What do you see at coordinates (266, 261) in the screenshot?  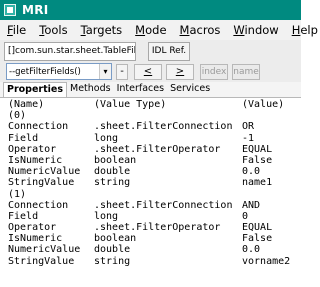 I see `property-value: vorname2` at bounding box center [266, 261].